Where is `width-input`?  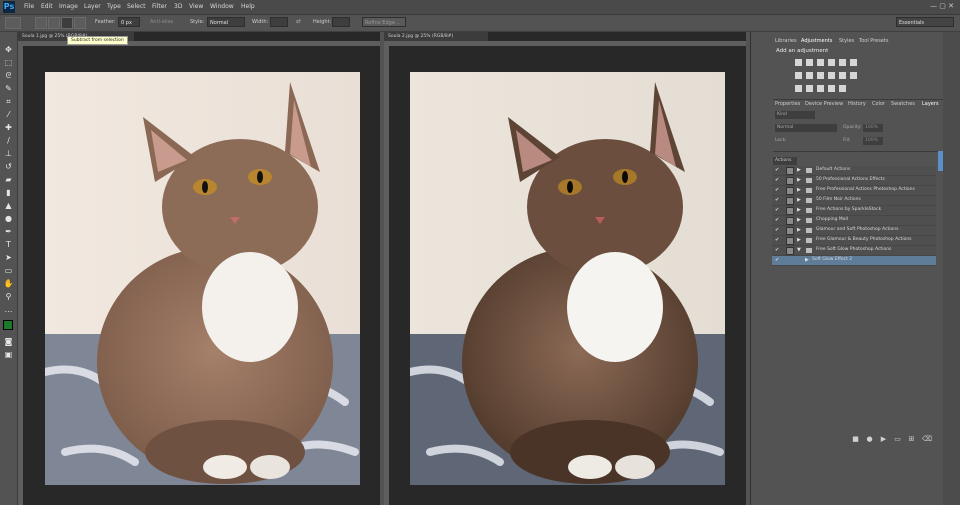
width-input is located at coordinates (279, 22).